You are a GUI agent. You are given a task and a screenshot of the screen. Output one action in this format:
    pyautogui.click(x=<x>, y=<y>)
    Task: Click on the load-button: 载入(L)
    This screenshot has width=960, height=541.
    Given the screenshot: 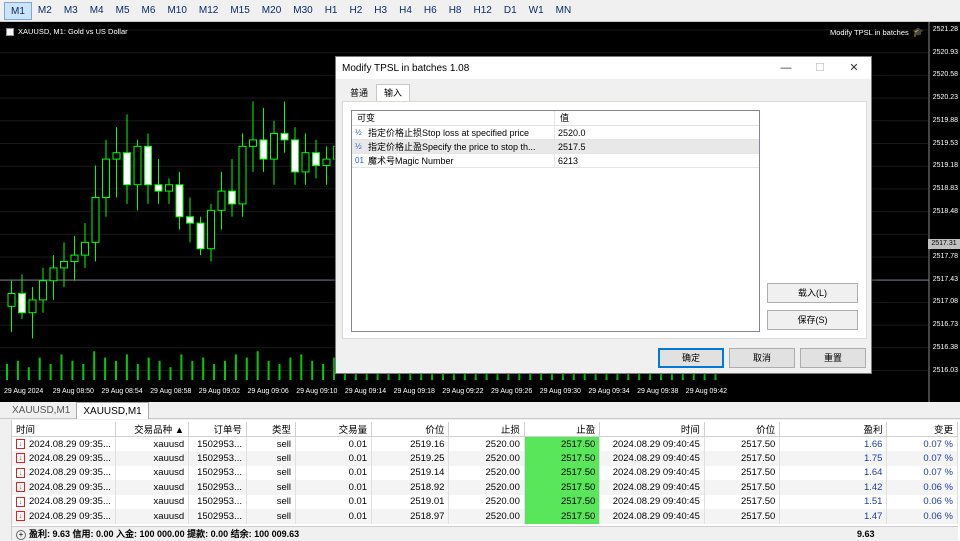 What is the action you would take?
    pyautogui.click(x=812, y=293)
    